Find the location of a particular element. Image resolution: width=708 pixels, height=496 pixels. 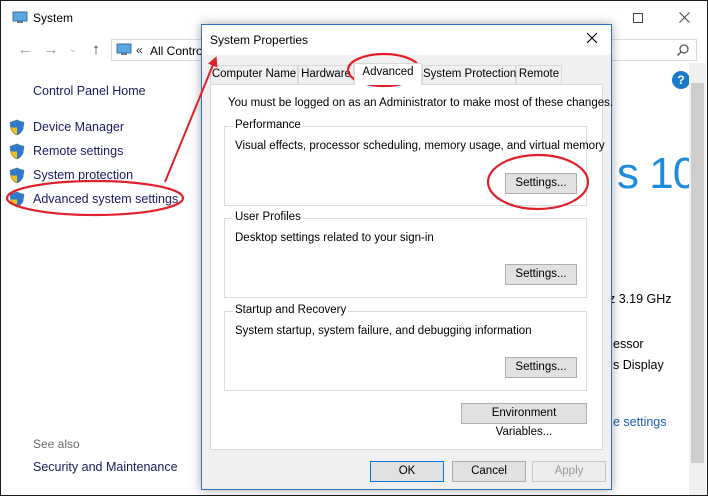

ok-button: OK is located at coordinates (407, 471).